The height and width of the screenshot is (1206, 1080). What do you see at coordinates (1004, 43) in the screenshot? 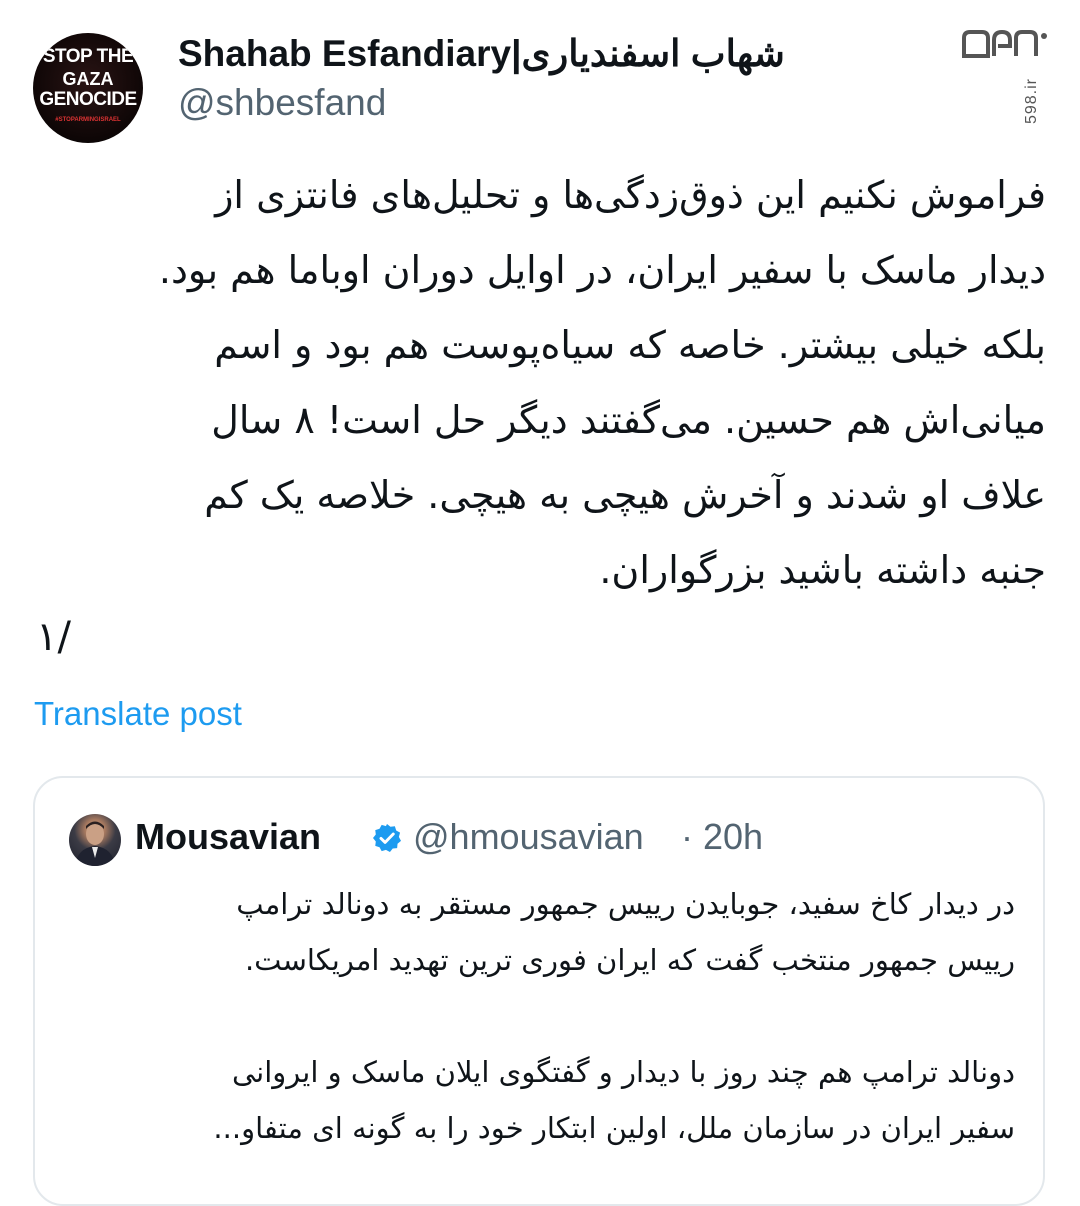
I see `598-logo-icon` at bounding box center [1004, 43].